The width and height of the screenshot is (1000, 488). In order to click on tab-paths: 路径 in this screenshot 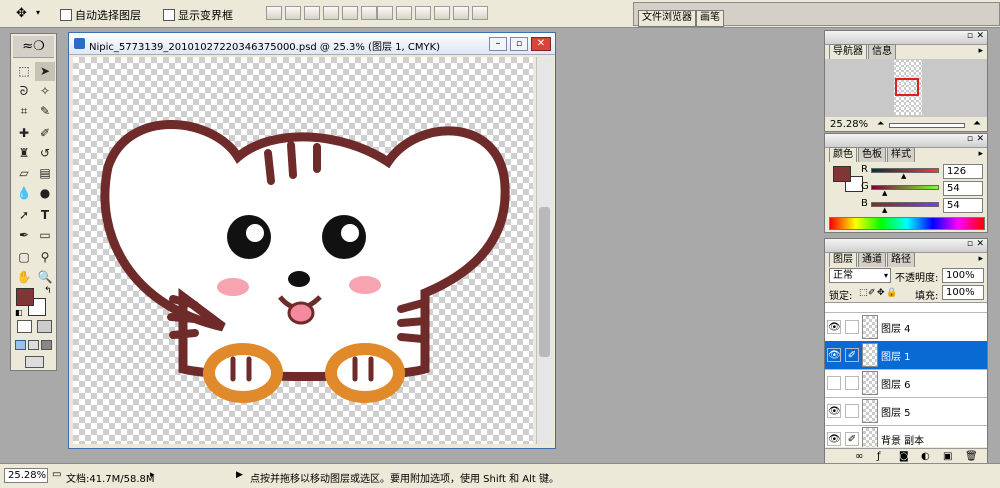, I will do `click(901, 259)`.